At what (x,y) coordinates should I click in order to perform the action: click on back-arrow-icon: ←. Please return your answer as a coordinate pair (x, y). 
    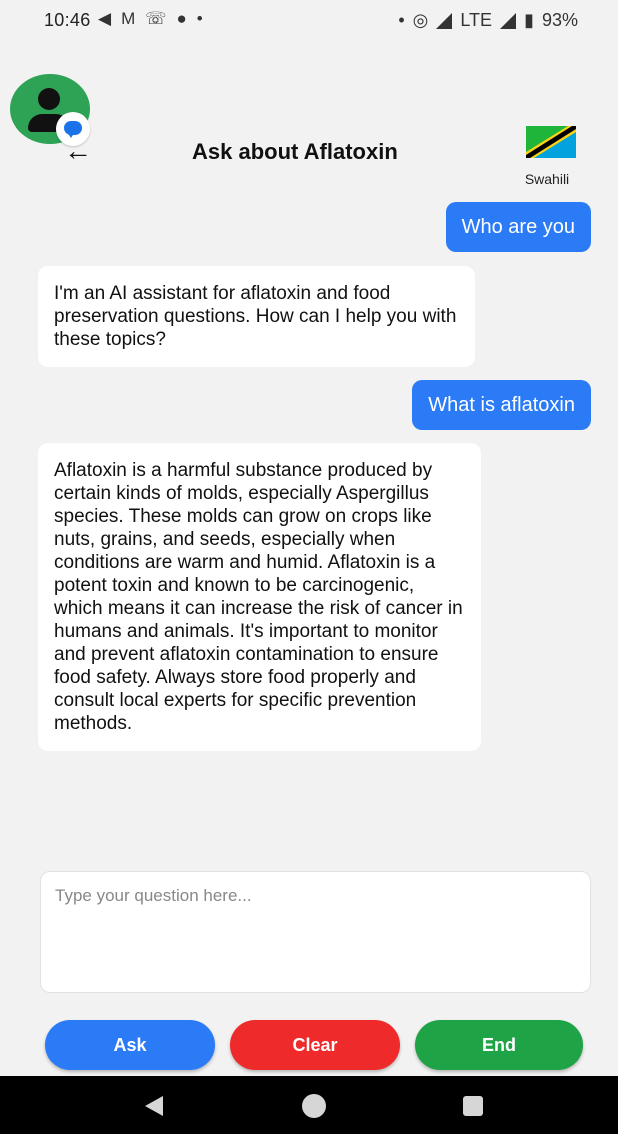
    Looking at the image, I should click on (78, 151).